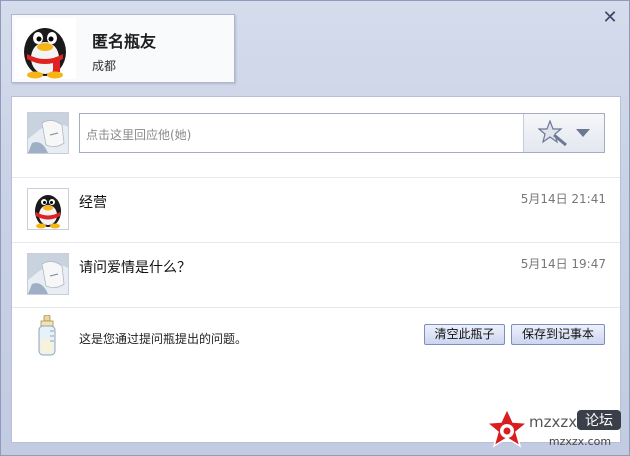  What do you see at coordinates (93, 203) in the screenshot?
I see `message-text: 经营` at bounding box center [93, 203].